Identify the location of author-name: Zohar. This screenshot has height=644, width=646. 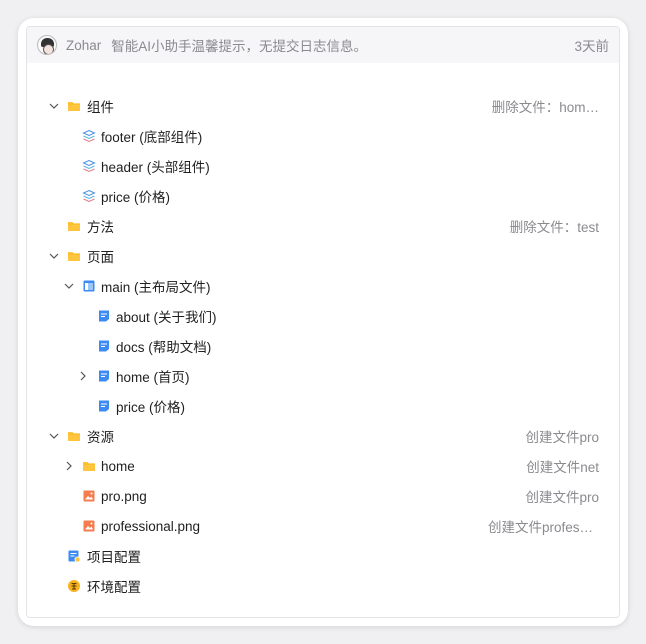
(83, 45).